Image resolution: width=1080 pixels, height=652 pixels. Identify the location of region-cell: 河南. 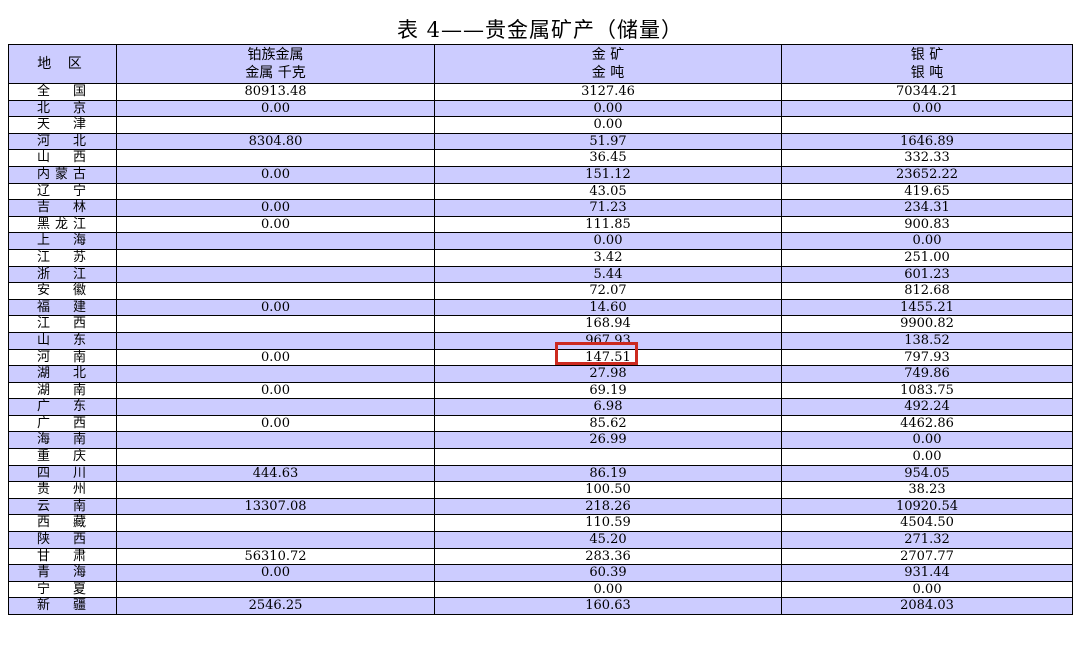
(62, 357).